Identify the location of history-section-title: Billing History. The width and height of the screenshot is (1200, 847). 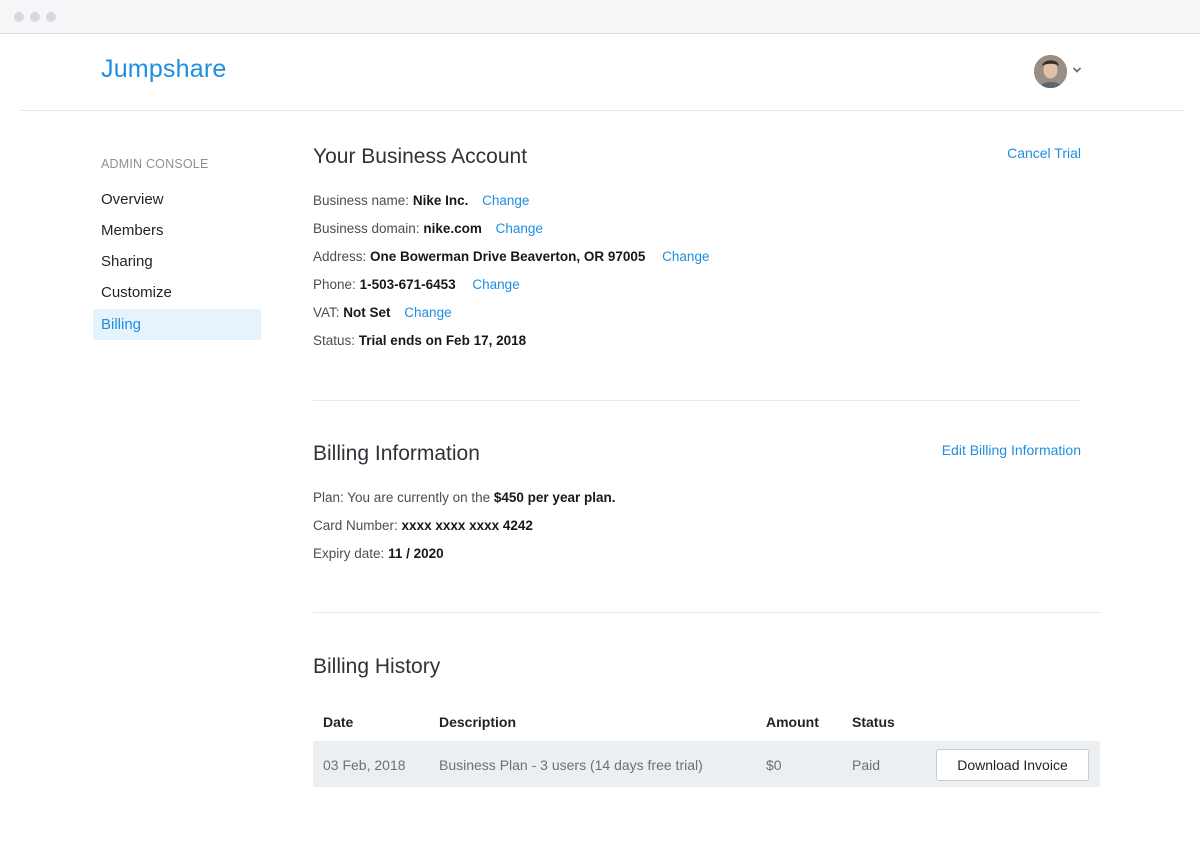
(377, 666).